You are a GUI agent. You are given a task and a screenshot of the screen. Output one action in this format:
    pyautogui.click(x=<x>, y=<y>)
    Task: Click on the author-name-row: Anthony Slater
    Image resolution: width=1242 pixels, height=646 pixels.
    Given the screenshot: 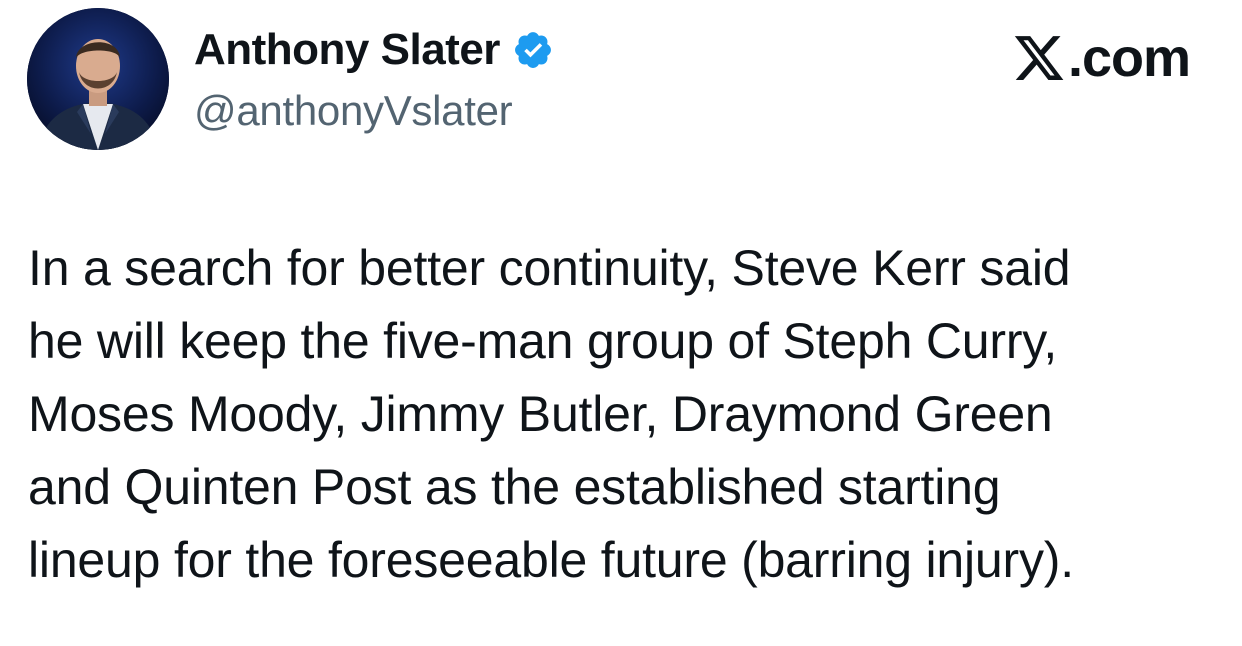 What is the action you would take?
    pyautogui.click(x=374, y=50)
    